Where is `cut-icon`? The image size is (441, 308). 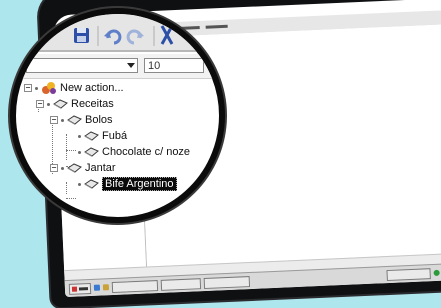 cut-icon is located at coordinates (167, 35).